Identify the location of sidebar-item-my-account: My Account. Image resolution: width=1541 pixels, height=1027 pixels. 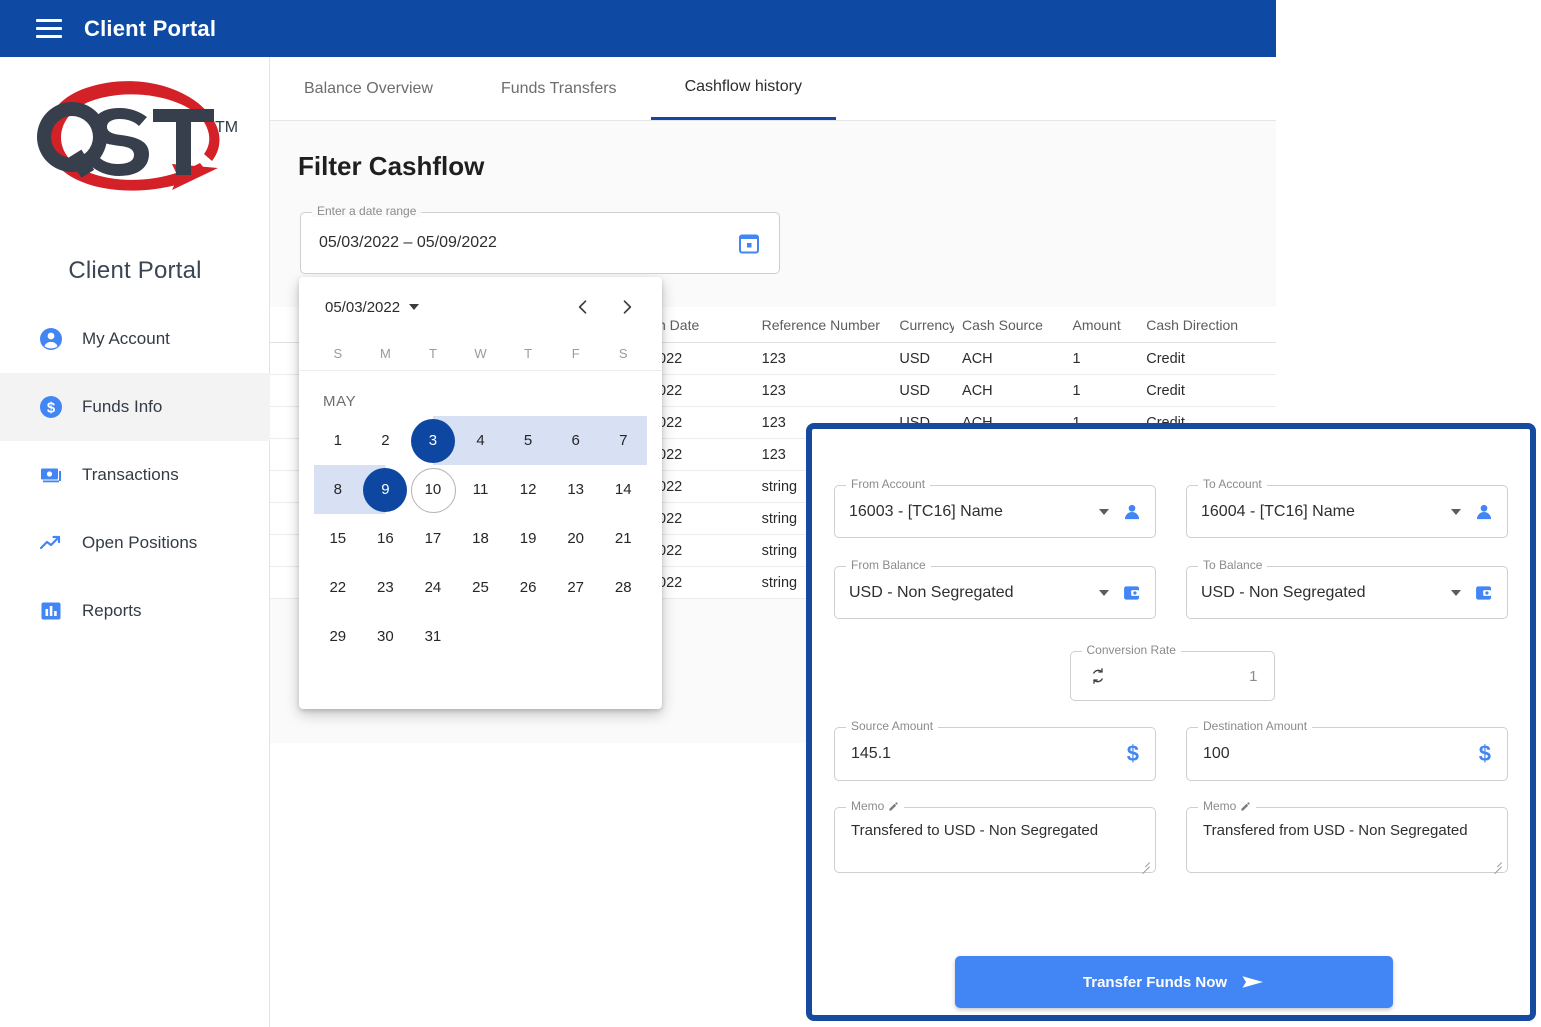
(135, 339).